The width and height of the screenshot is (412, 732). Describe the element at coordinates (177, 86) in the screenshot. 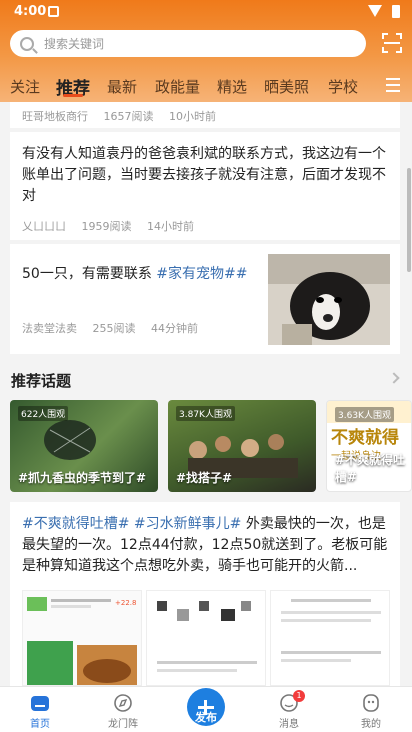

I see `tab-positive-energy: 政能量` at that location.